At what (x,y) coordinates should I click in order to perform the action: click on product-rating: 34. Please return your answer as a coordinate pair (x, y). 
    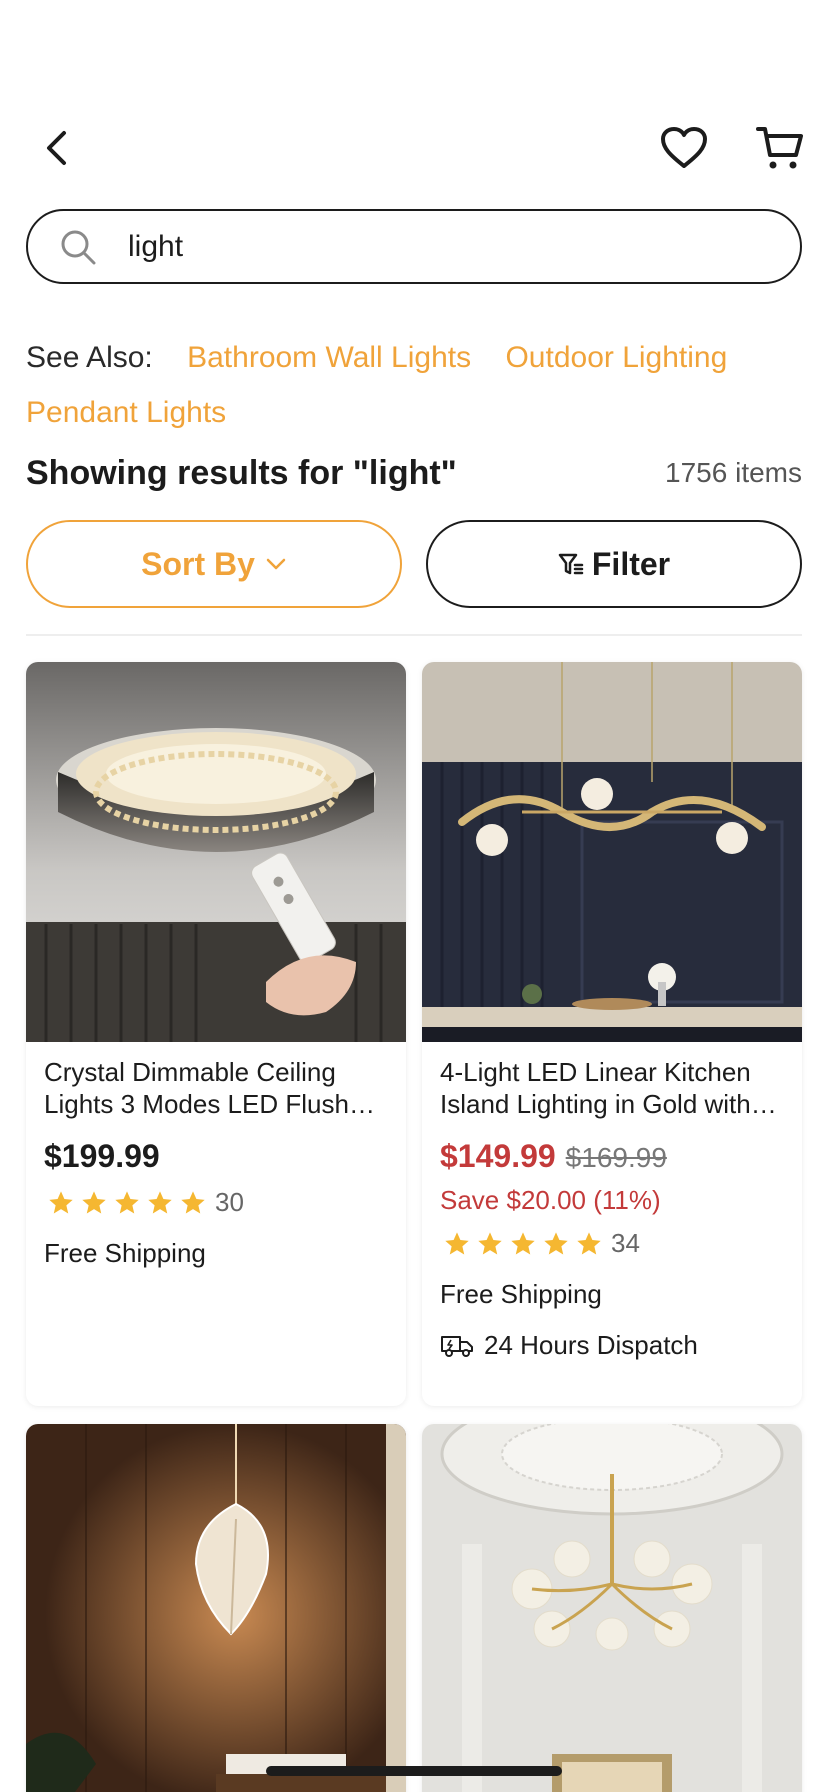
    Looking at the image, I should click on (612, 1243).